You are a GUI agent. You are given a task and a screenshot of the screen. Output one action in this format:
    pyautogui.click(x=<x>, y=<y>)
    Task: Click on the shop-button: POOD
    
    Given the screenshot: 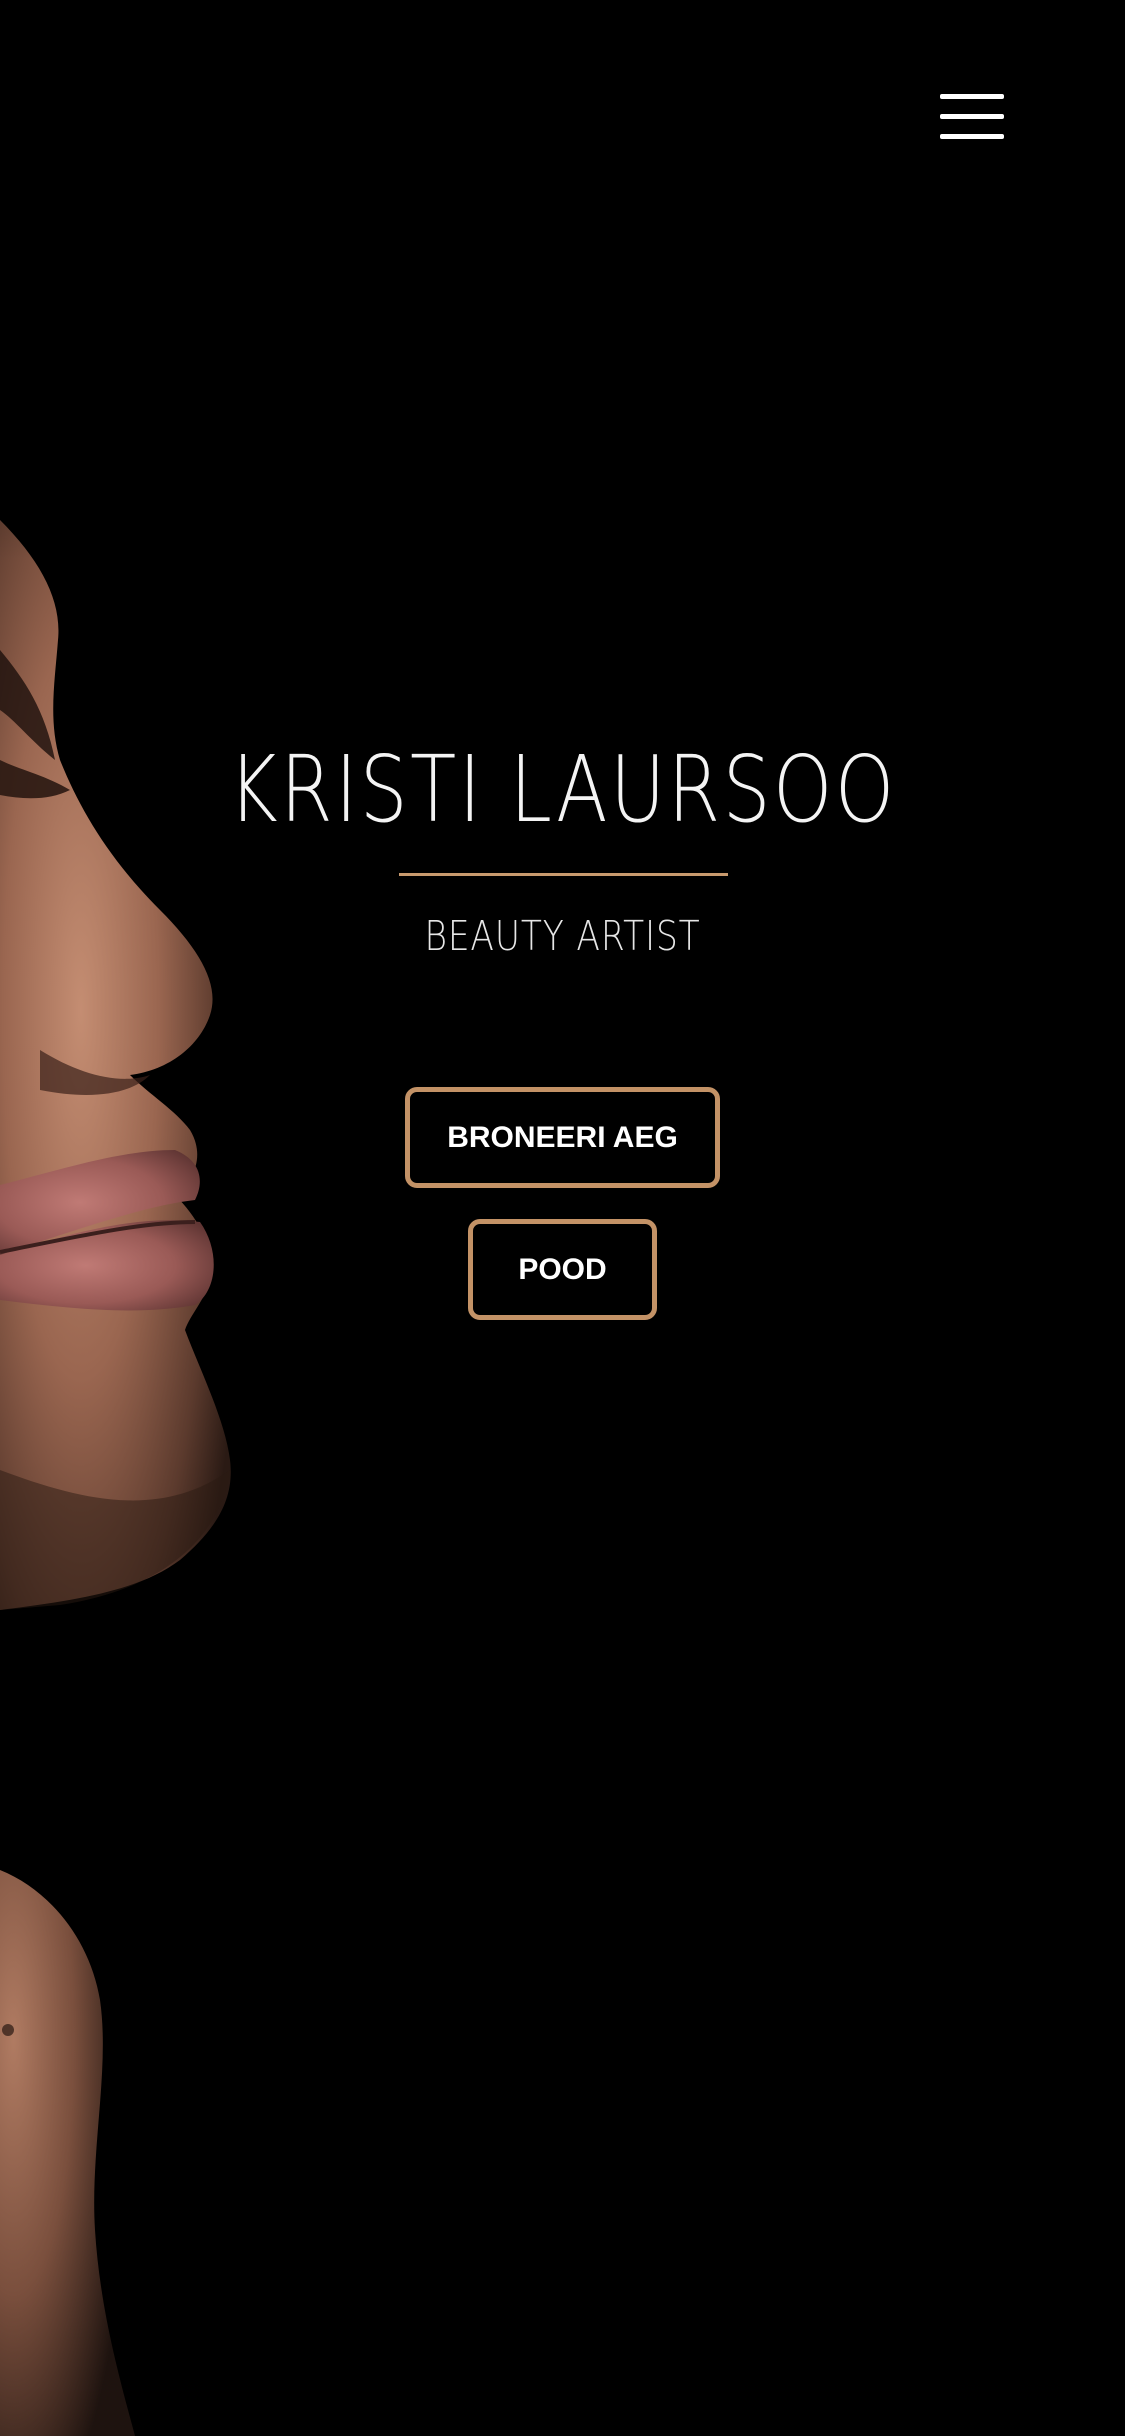 What is the action you would take?
    pyautogui.click(x=562, y=1269)
    